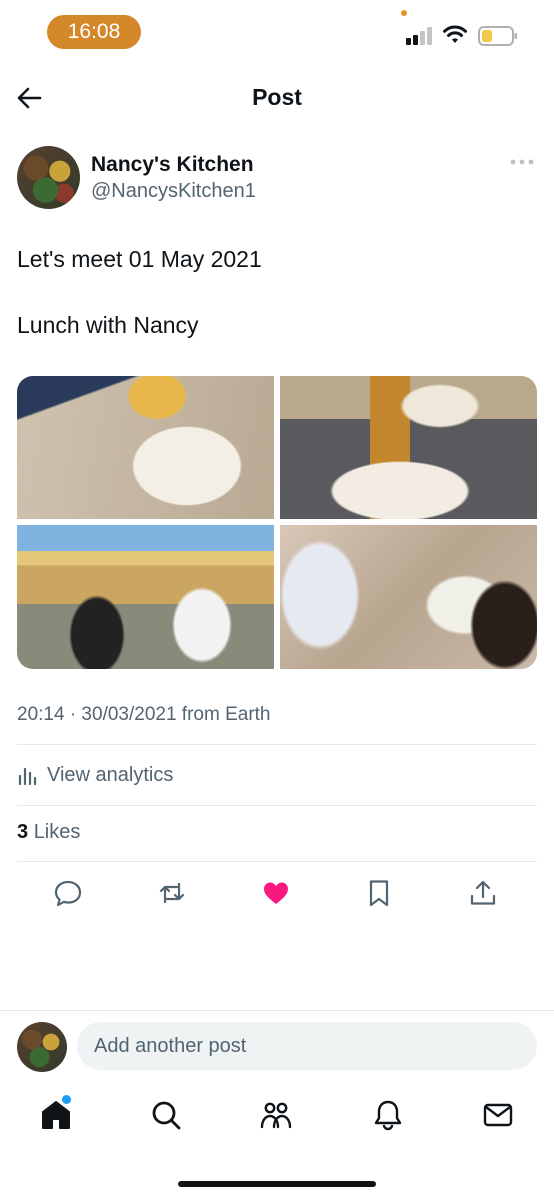 The height and width of the screenshot is (1200, 554). I want to click on home-unread-dot, so click(66, 1099).